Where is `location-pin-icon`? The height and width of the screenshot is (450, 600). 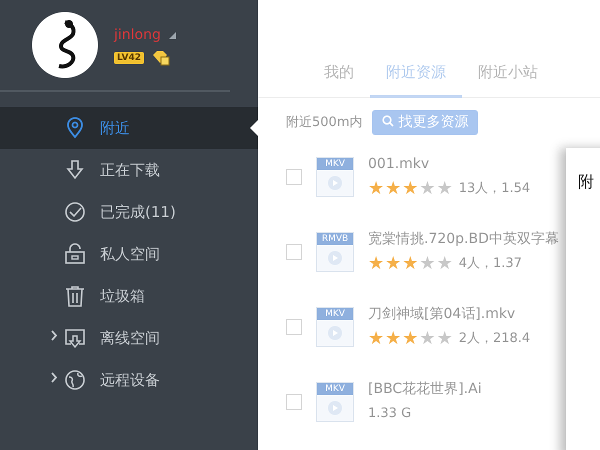
location-pin-icon is located at coordinates (75, 128).